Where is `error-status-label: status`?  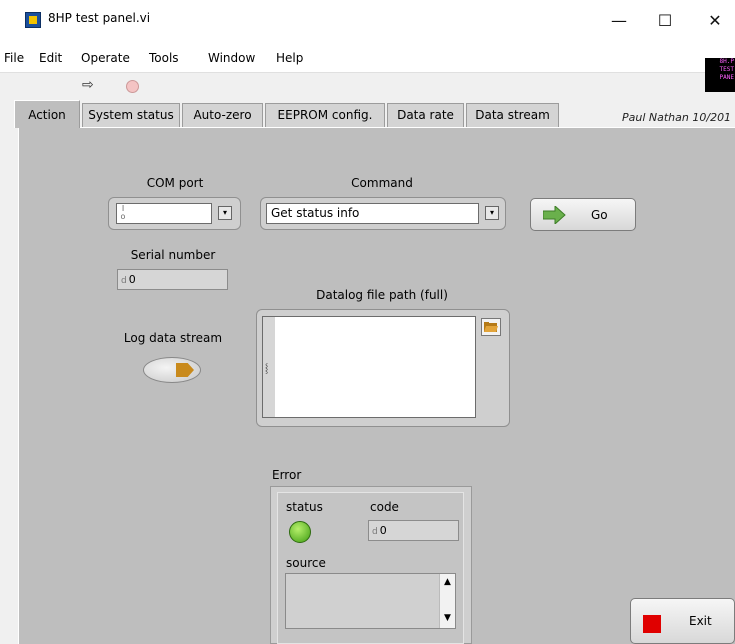
error-status-label: status is located at coordinates (304, 507).